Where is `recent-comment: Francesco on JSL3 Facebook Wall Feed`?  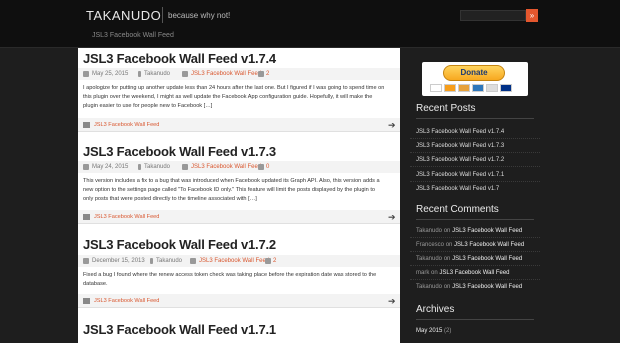 recent-comment: Francesco on JSL3 Facebook Wall Feed is located at coordinates (470, 245).